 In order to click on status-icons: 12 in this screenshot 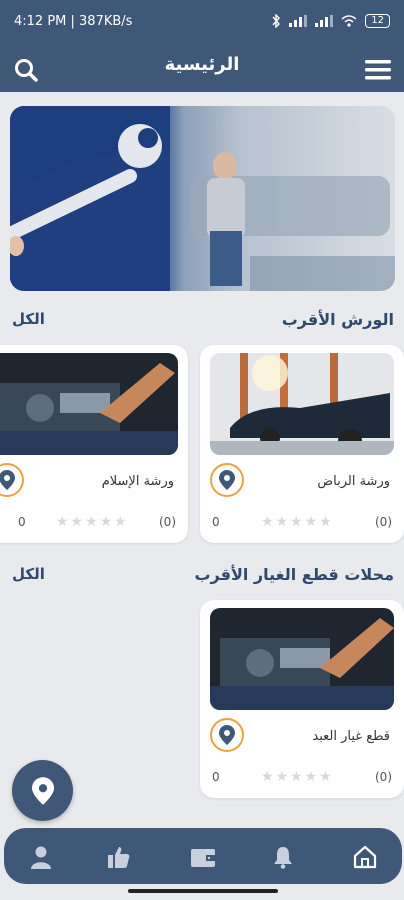, I will do `click(330, 21)`.